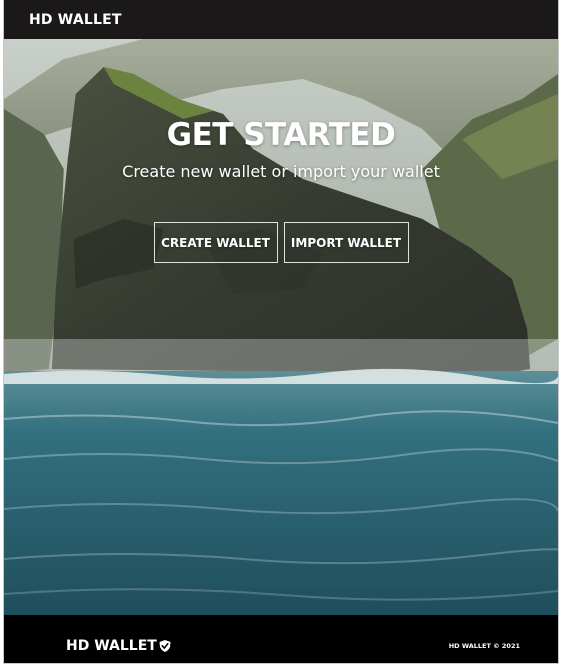 The width and height of the screenshot is (564, 667). What do you see at coordinates (484, 646) in the screenshot?
I see `footer-copyright: HD WALLET © 2021` at bounding box center [484, 646].